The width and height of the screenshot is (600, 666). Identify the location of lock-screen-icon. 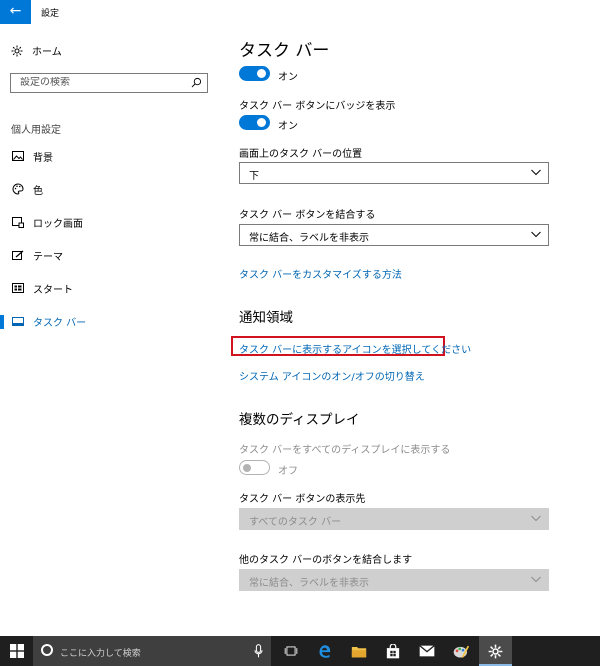
(17, 222).